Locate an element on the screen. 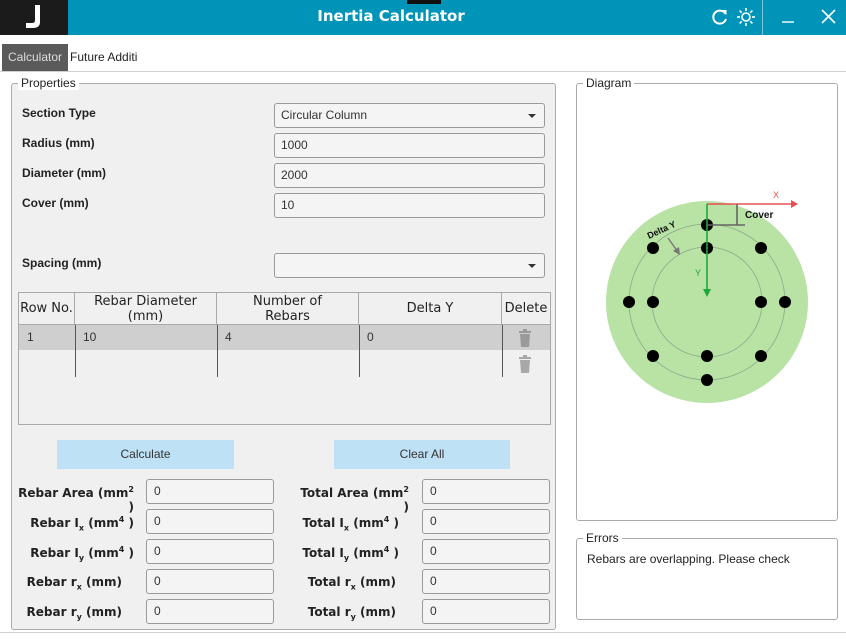  close-icon is located at coordinates (829, 17).